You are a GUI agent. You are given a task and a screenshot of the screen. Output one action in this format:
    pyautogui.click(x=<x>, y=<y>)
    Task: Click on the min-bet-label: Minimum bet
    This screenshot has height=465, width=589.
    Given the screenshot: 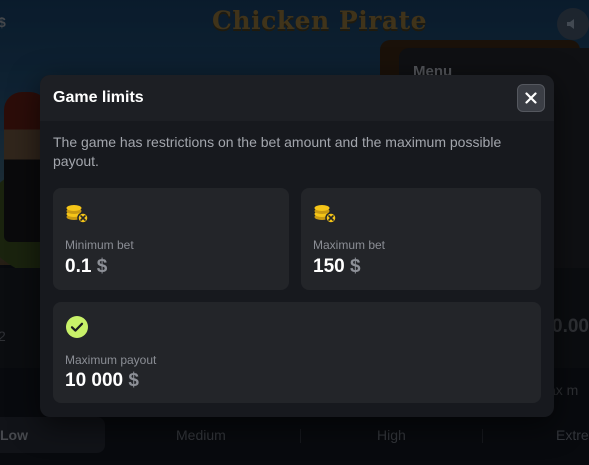 What is the action you would take?
    pyautogui.click(x=99, y=245)
    